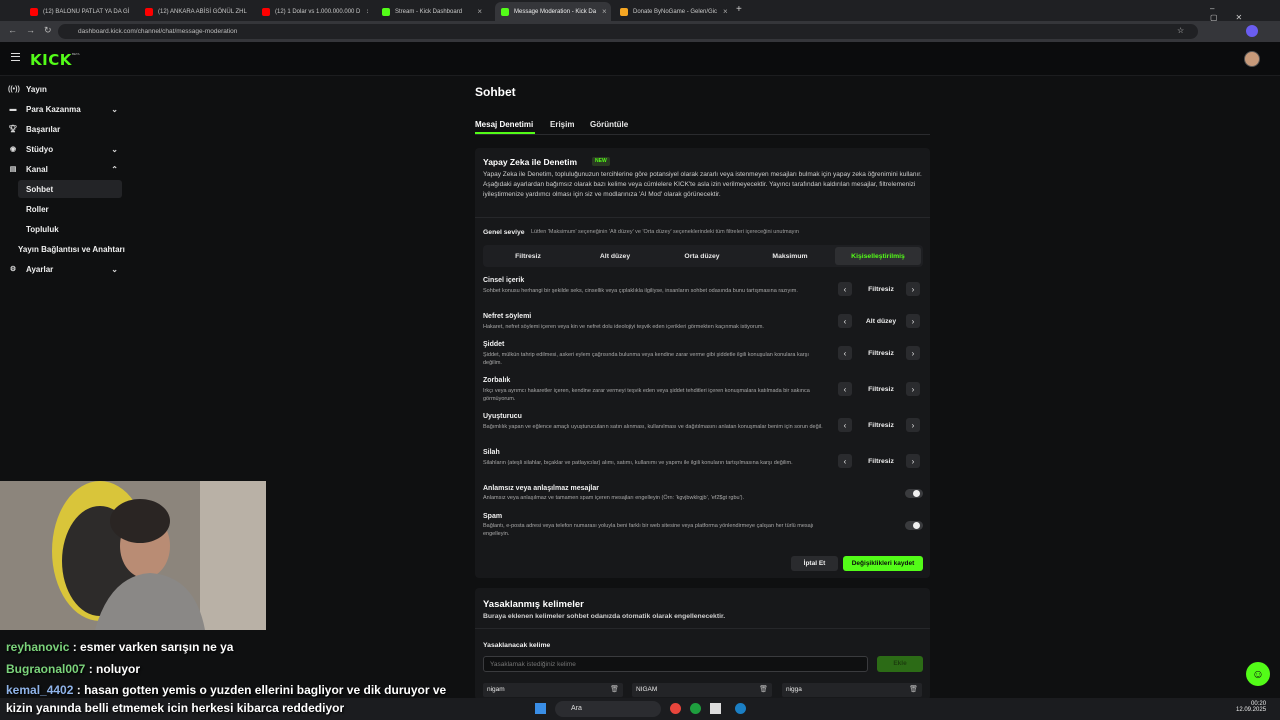  What do you see at coordinates (65, 269) in the screenshot?
I see `sidebar-item-ayarlar: ⚙ Ayarlar ⌄` at bounding box center [65, 269].